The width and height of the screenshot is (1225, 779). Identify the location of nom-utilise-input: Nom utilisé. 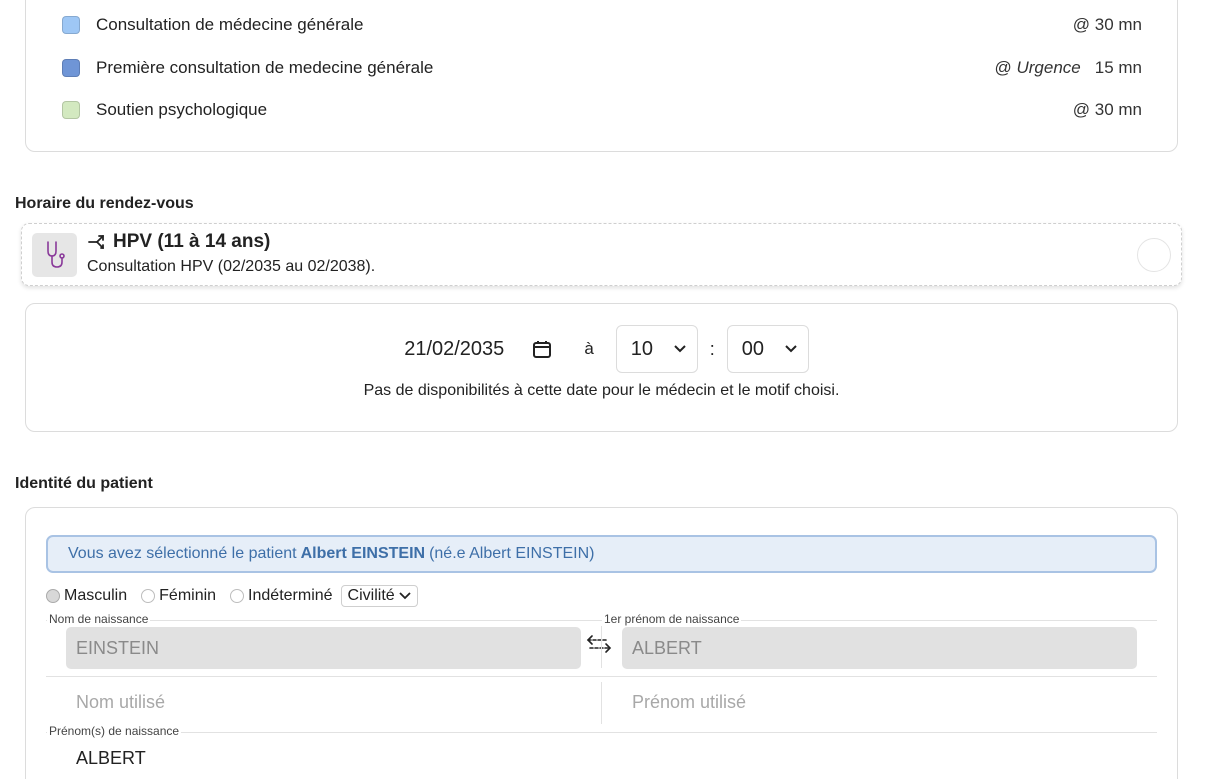
(120, 702).